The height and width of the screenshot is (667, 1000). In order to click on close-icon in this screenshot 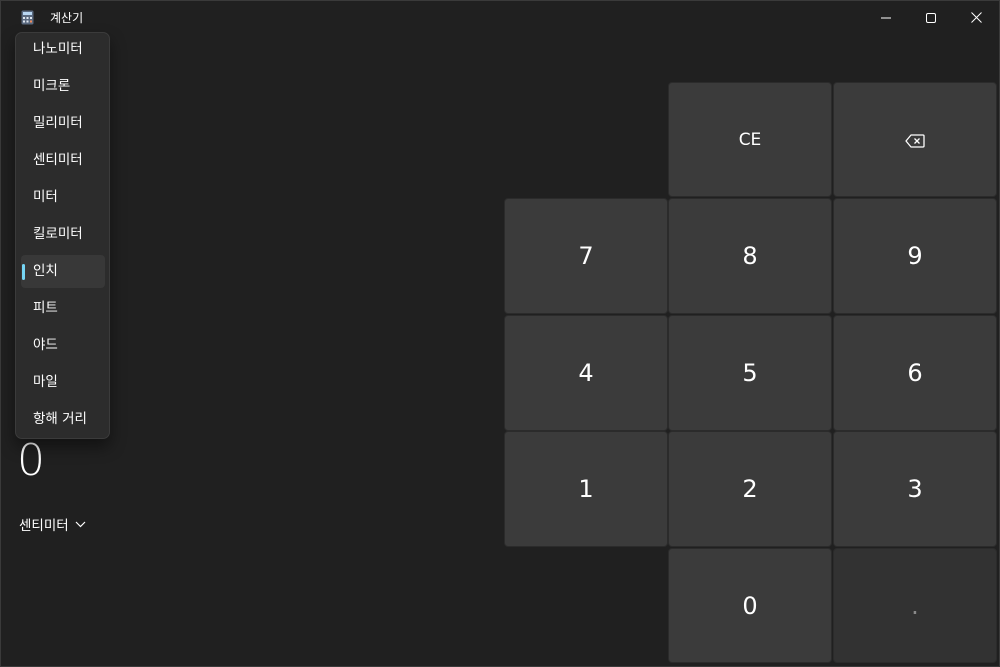, I will do `click(976, 17)`.